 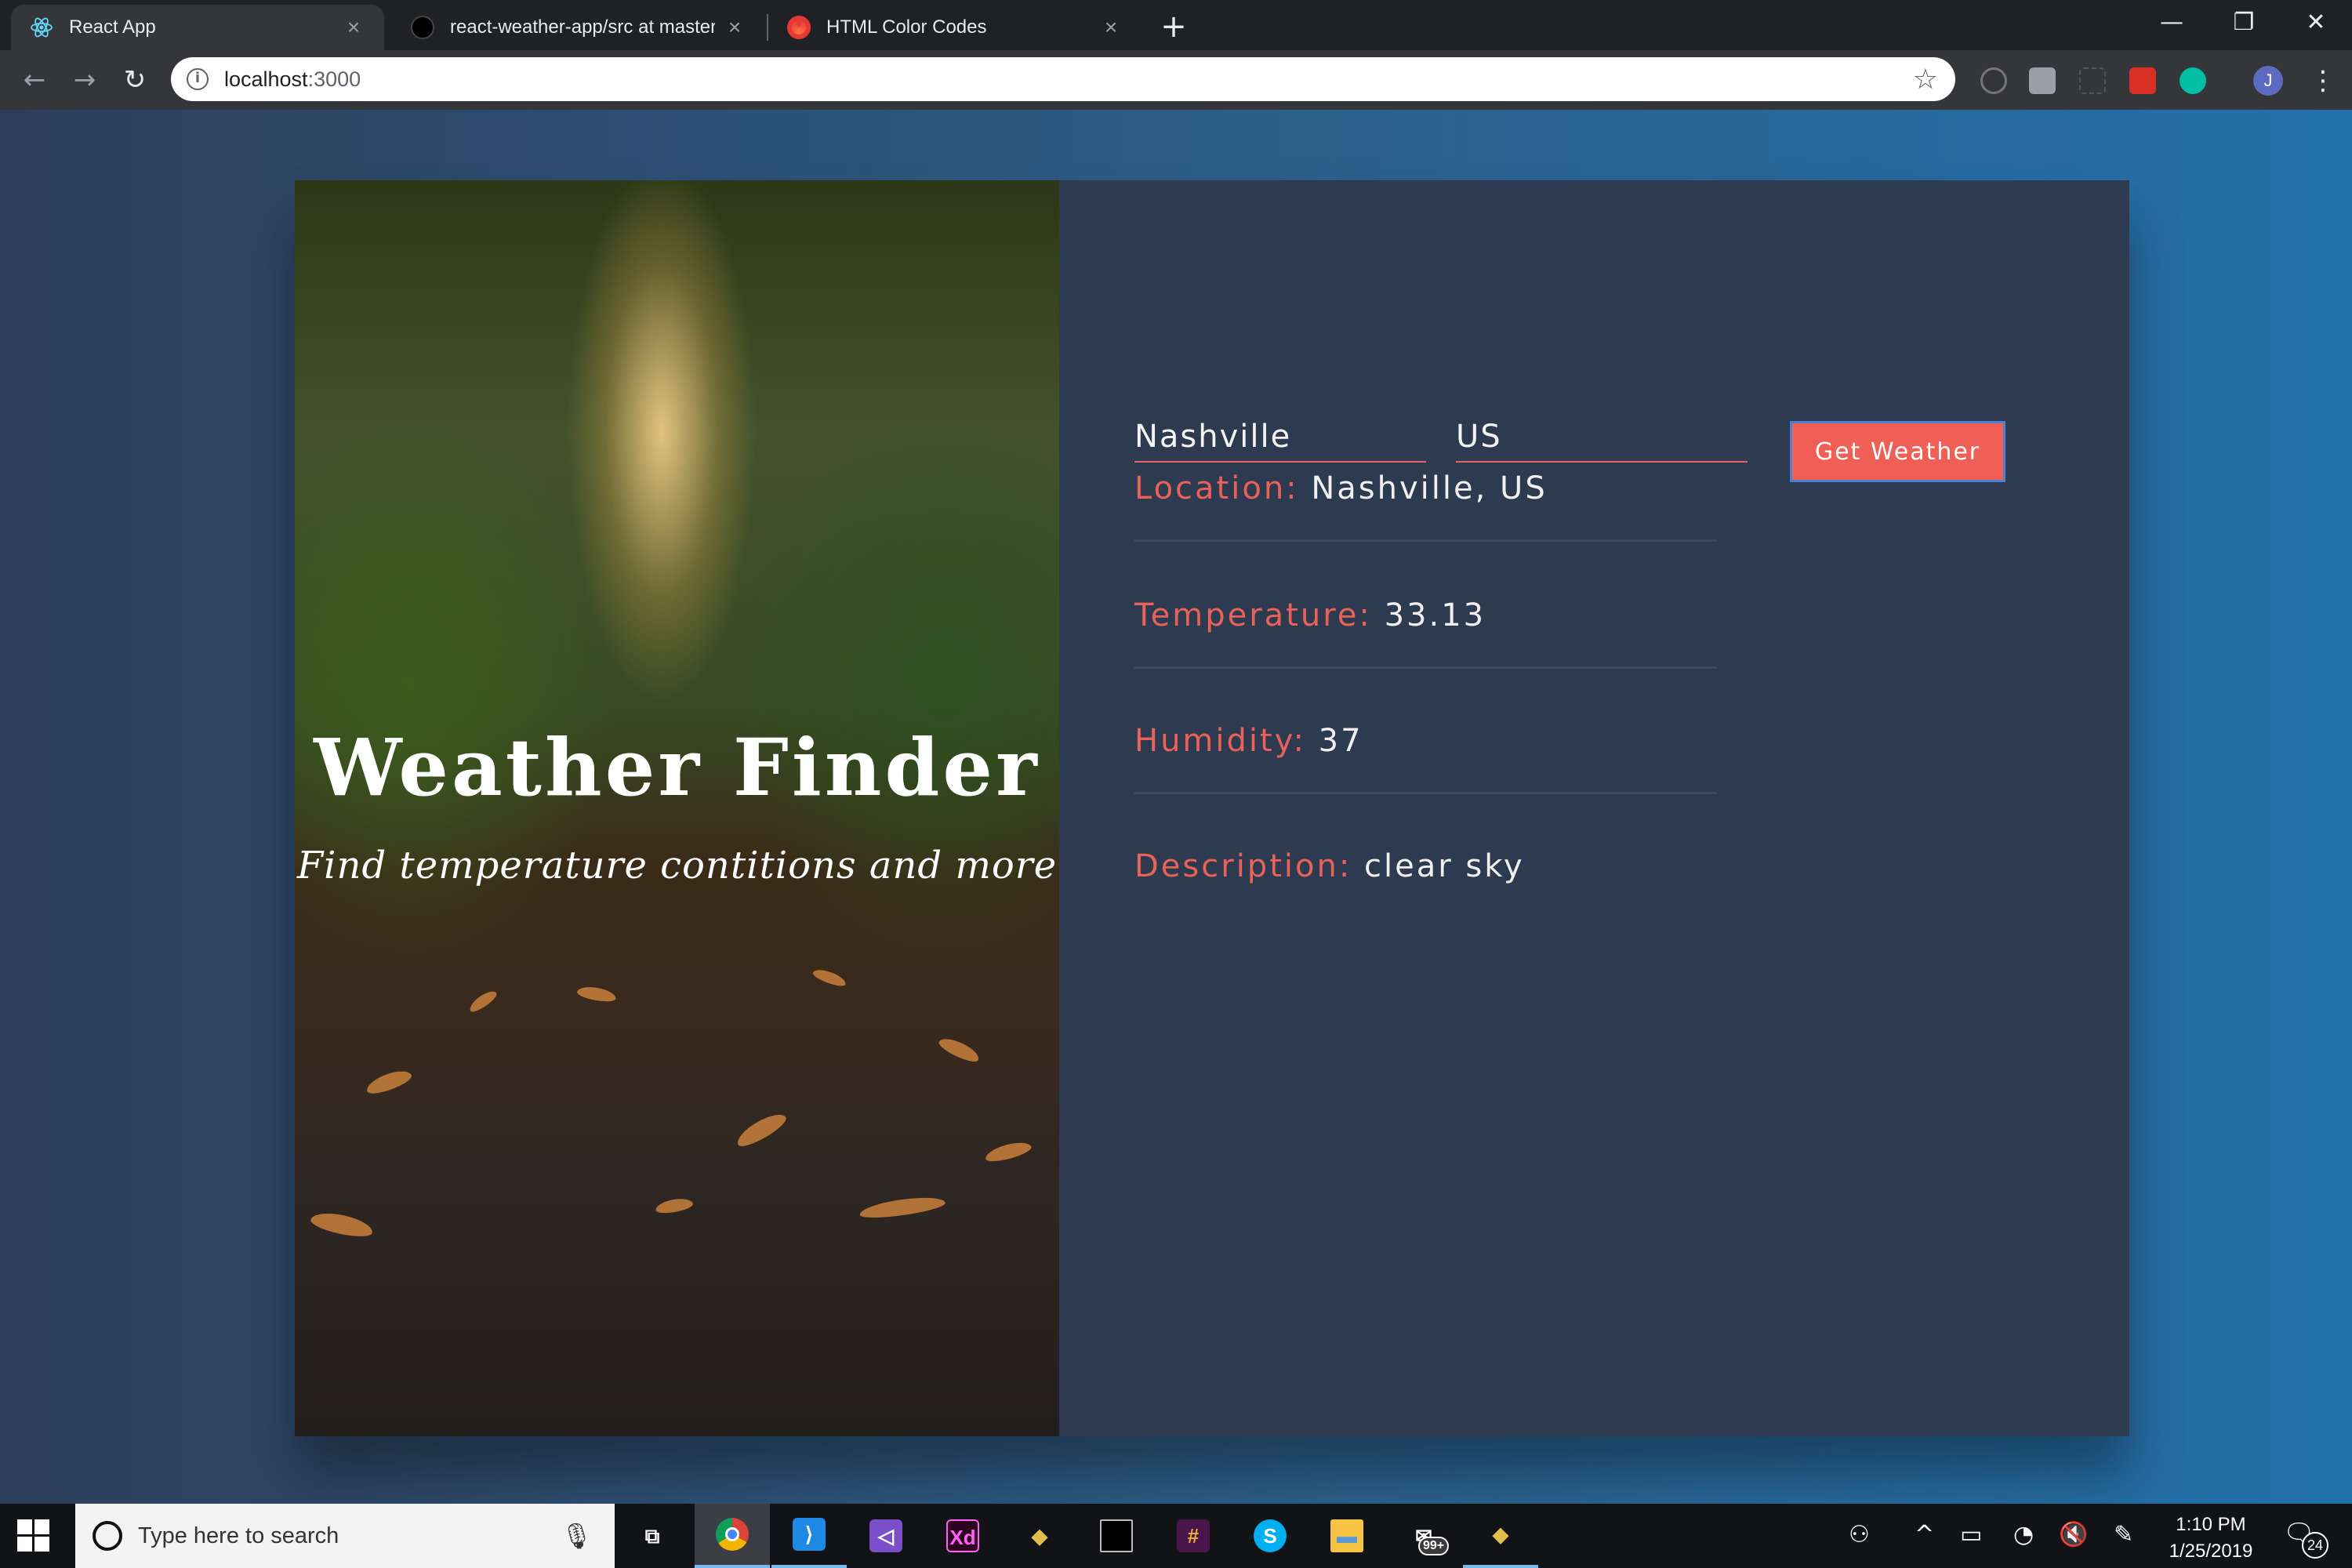 I want to click on city-input, so click(x=1280, y=437).